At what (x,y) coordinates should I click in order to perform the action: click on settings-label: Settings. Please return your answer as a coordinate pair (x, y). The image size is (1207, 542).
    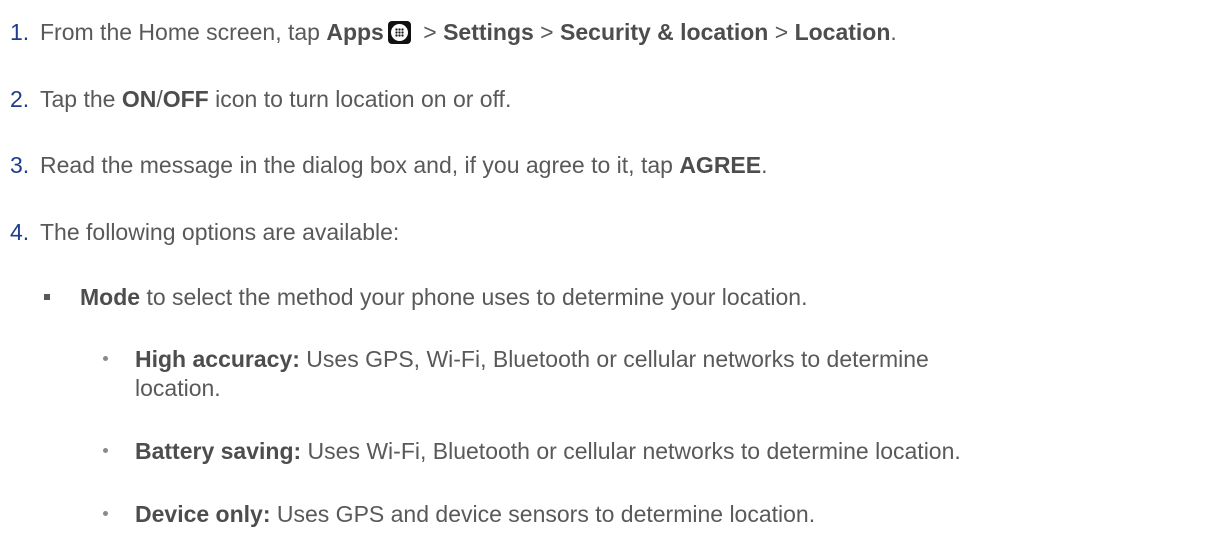
    Looking at the image, I should click on (488, 32).